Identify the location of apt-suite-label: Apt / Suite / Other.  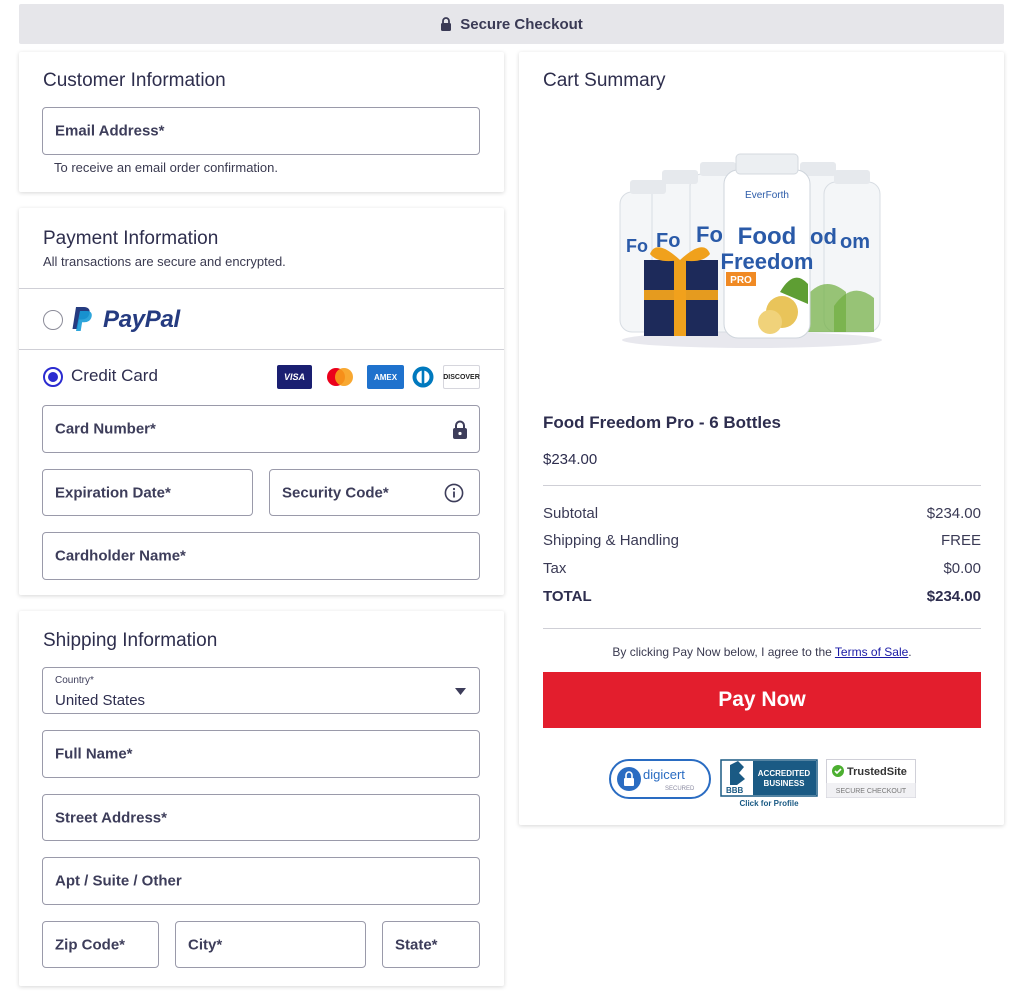
(118, 881).